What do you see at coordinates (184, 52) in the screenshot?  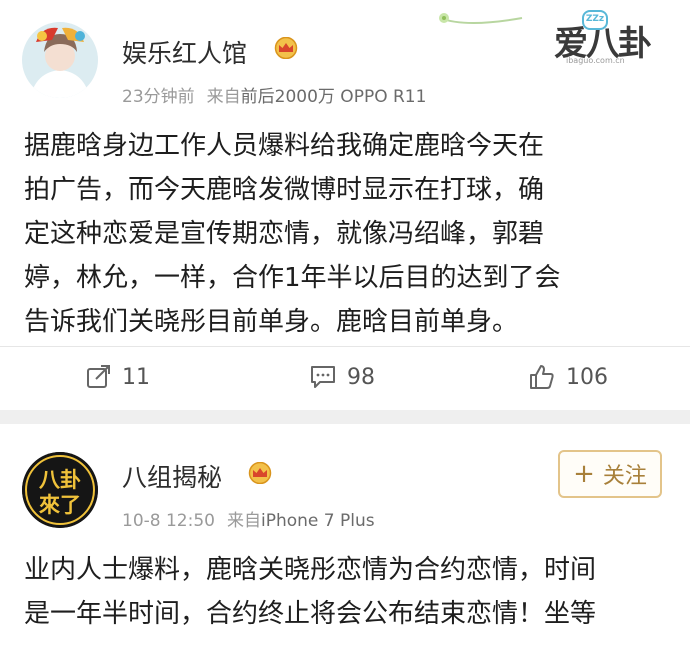 I see `author-name-1: 娱乐红人馆` at bounding box center [184, 52].